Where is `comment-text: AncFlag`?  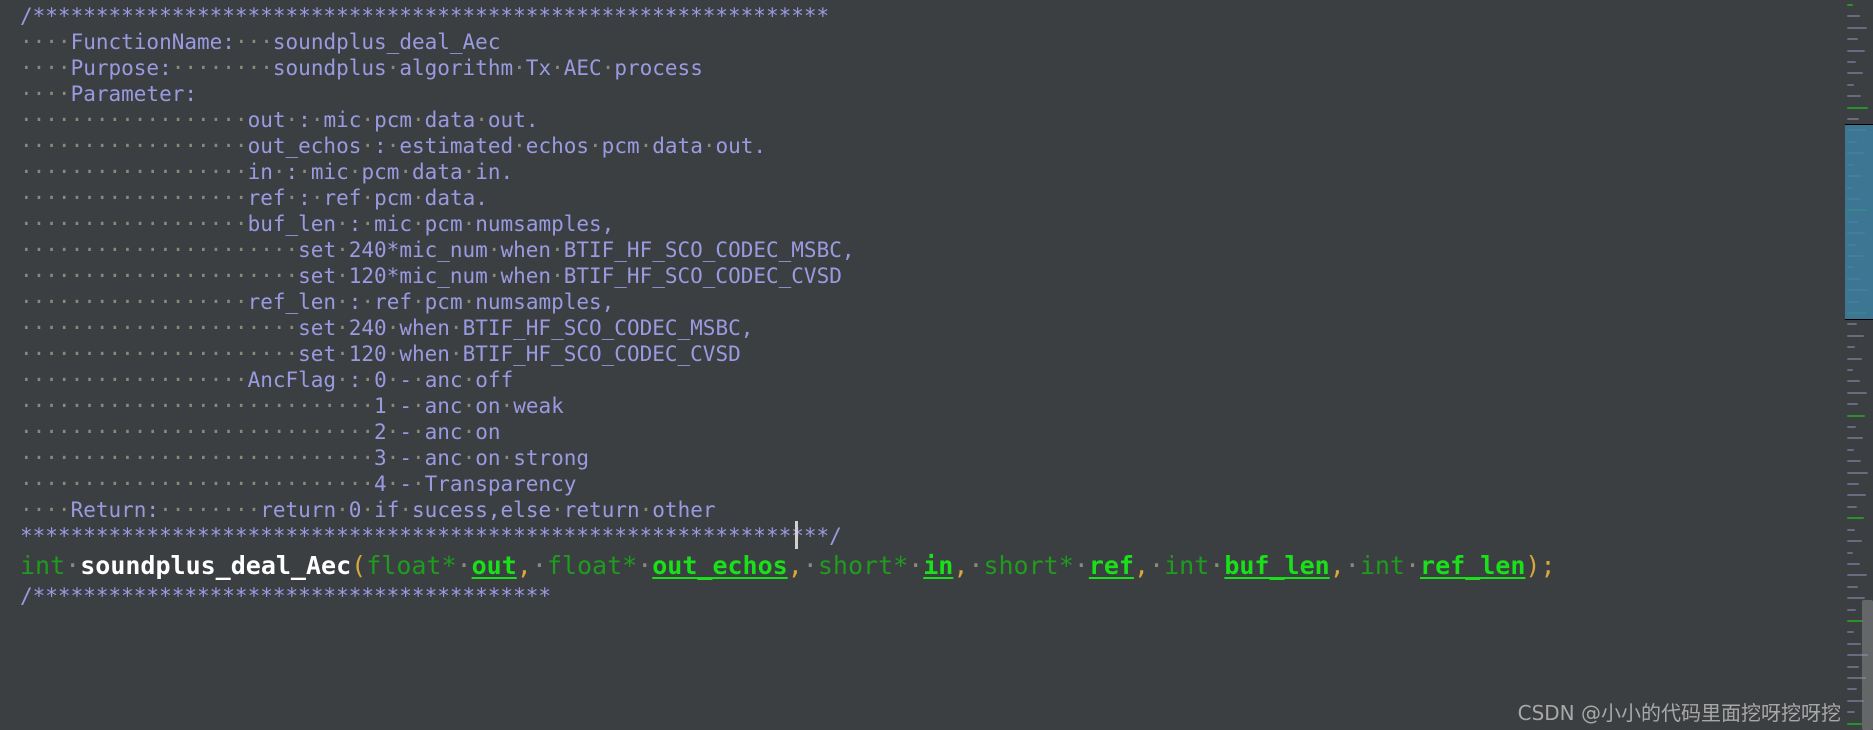
comment-text: AncFlag is located at coordinates (292, 380).